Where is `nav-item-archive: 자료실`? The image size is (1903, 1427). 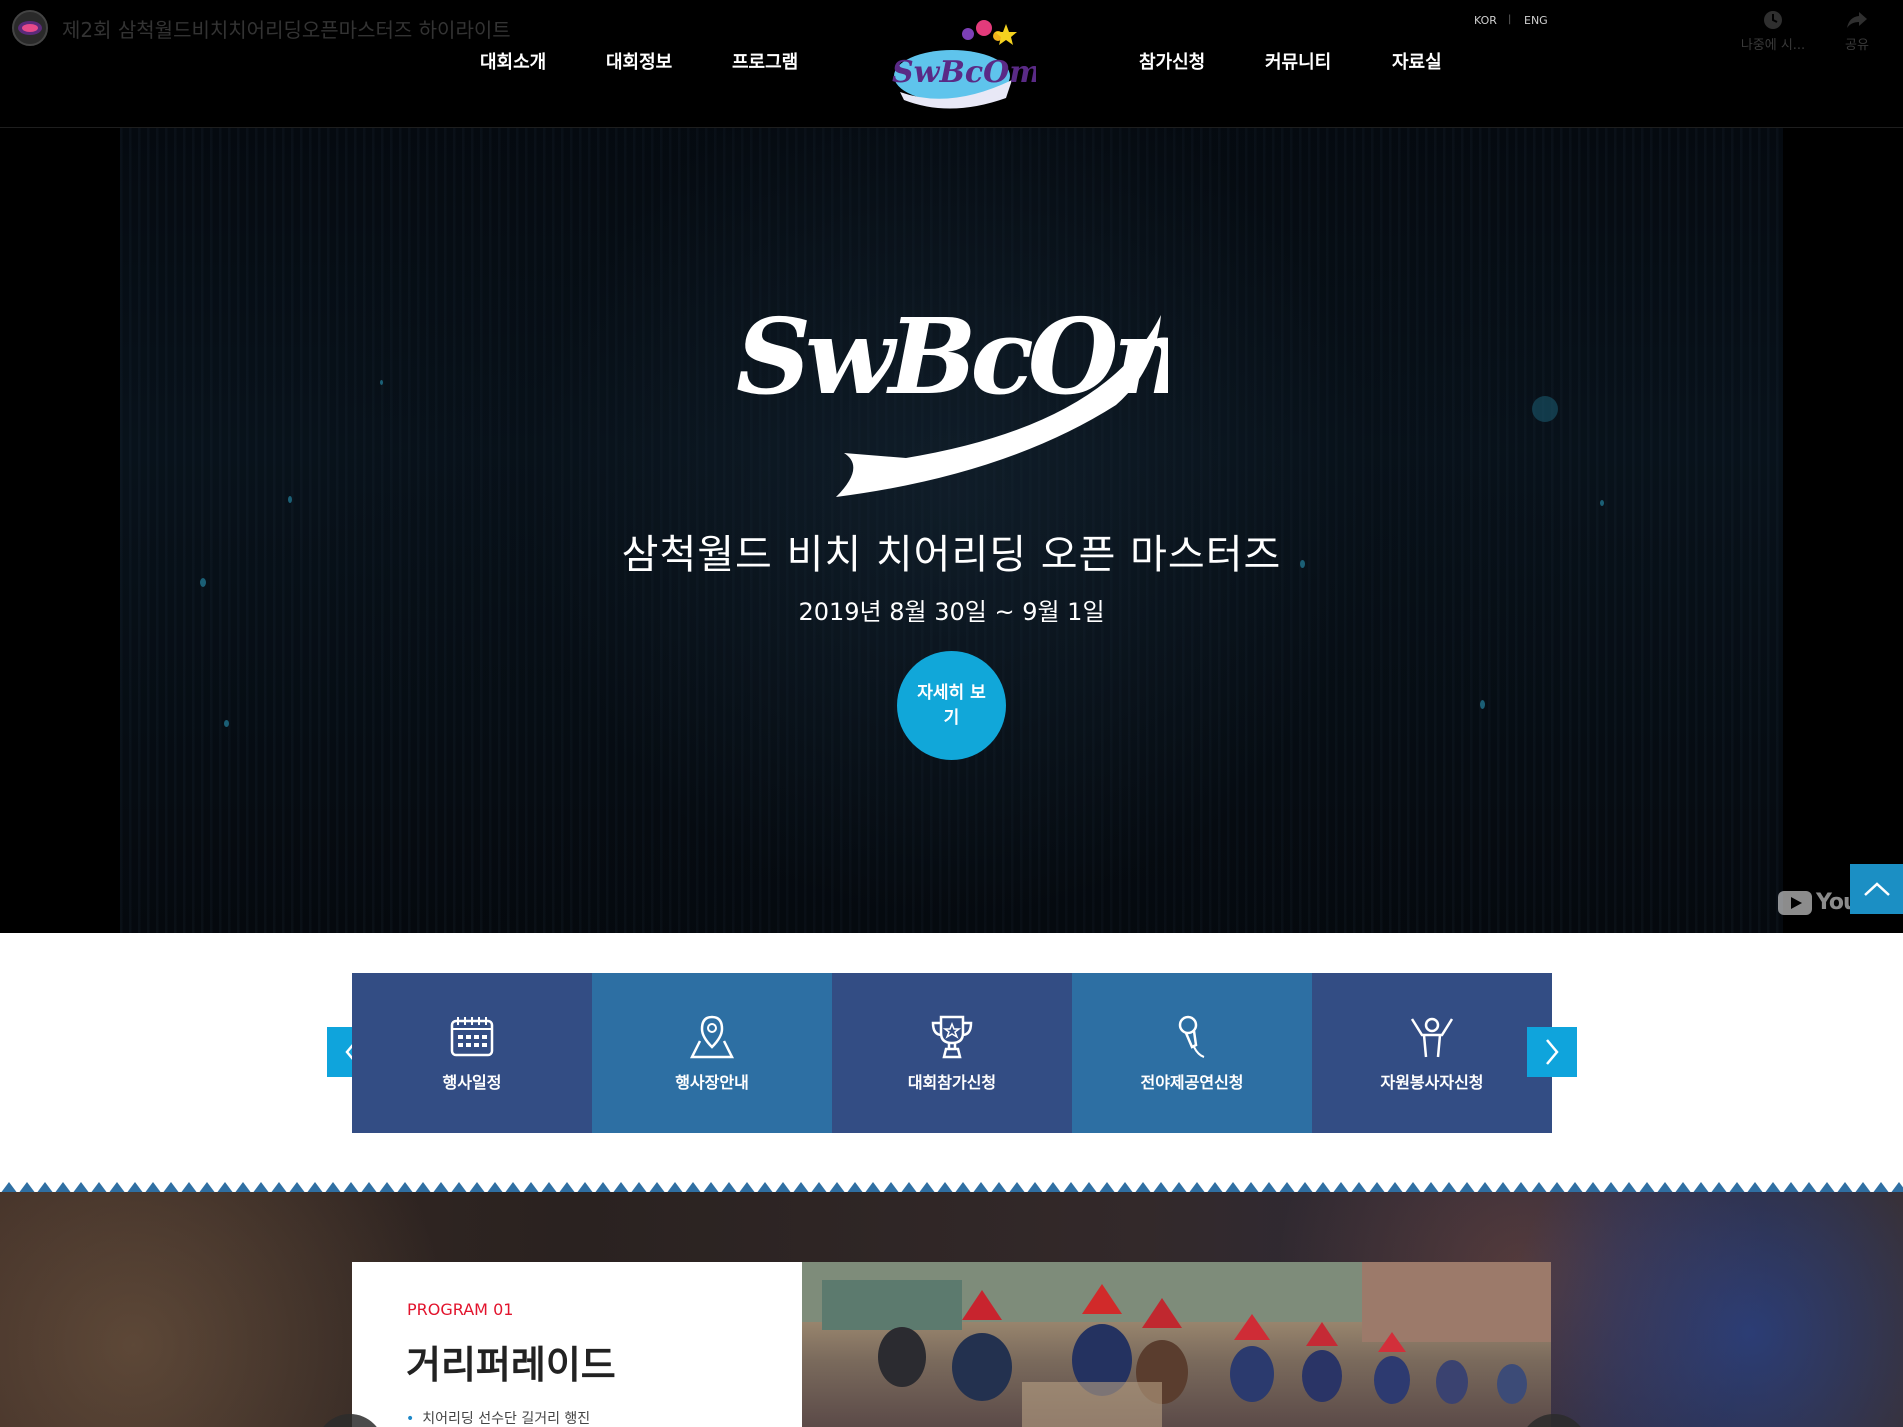 nav-item-archive: 자료실 is located at coordinates (1417, 61).